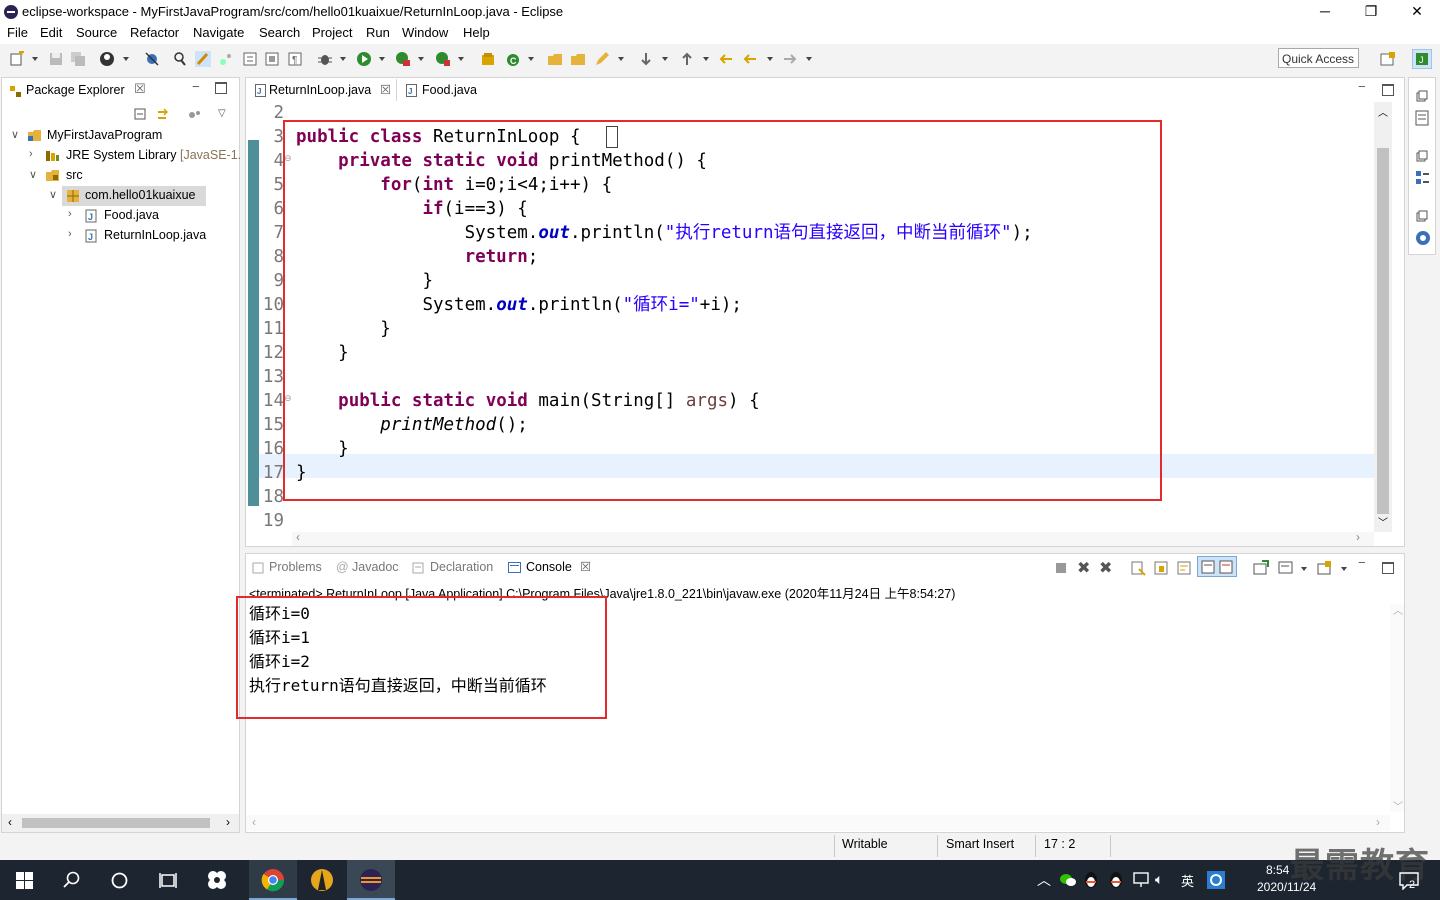 This screenshot has width=1440, height=900. Describe the element at coordinates (1423, 238) in the screenshot. I see `welcome-view-icon` at that location.